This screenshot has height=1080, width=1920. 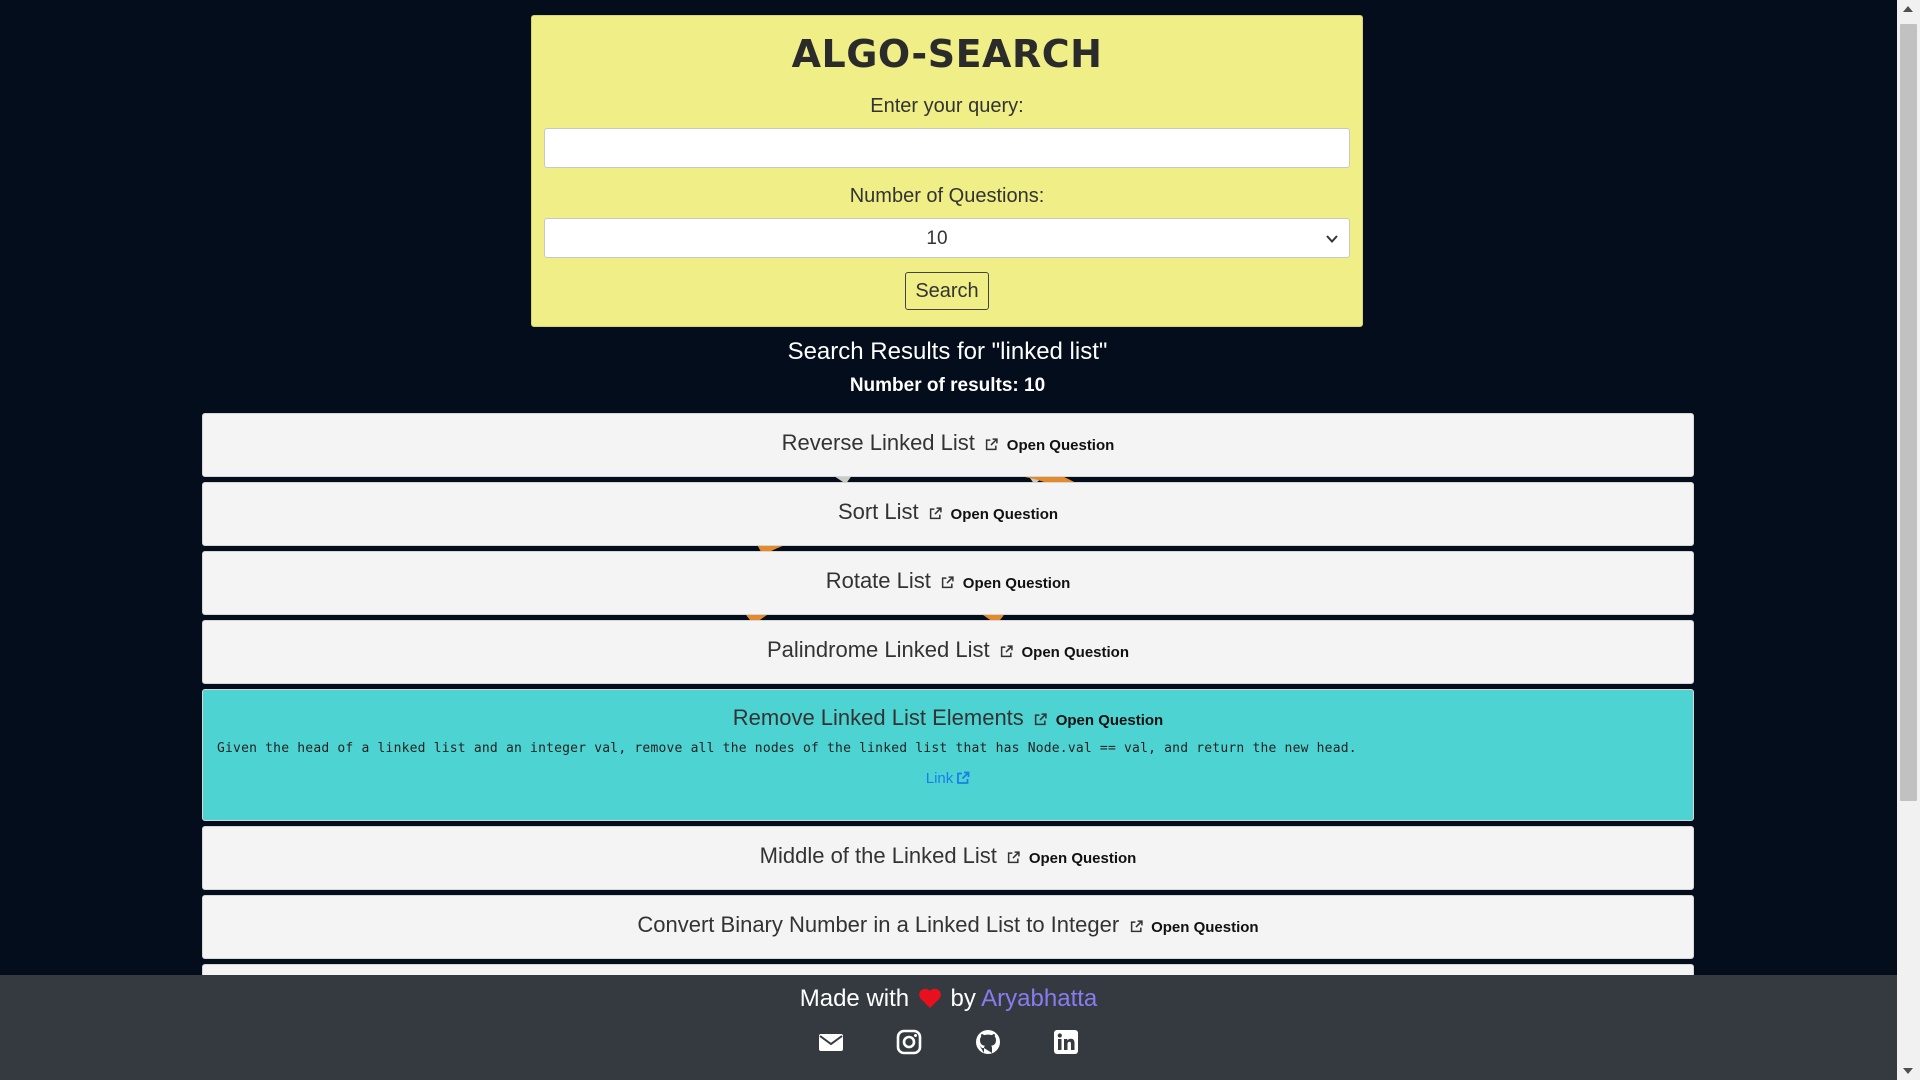 What do you see at coordinates (948, 1027) in the screenshot?
I see `footer: Made with by Aryabhatta` at bounding box center [948, 1027].